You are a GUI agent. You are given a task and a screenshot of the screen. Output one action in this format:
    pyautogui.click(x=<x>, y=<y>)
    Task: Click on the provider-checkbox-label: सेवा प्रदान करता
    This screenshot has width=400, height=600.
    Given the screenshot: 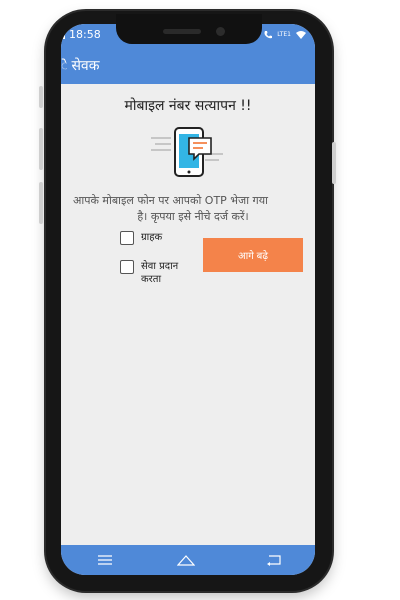 What is the action you would take?
    pyautogui.click(x=160, y=273)
    